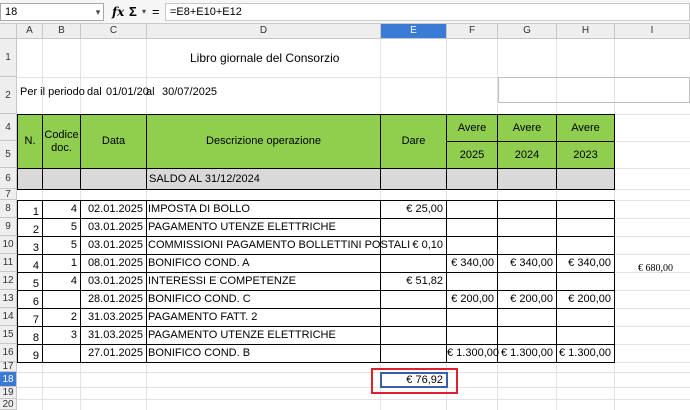 Image resolution: width=690 pixels, height=410 pixels. What do you see at coordinates (263, 299) in the screenshot?
I see `cell-descrizione: BONIFICO COND. C` at bounding box center [263, 299].